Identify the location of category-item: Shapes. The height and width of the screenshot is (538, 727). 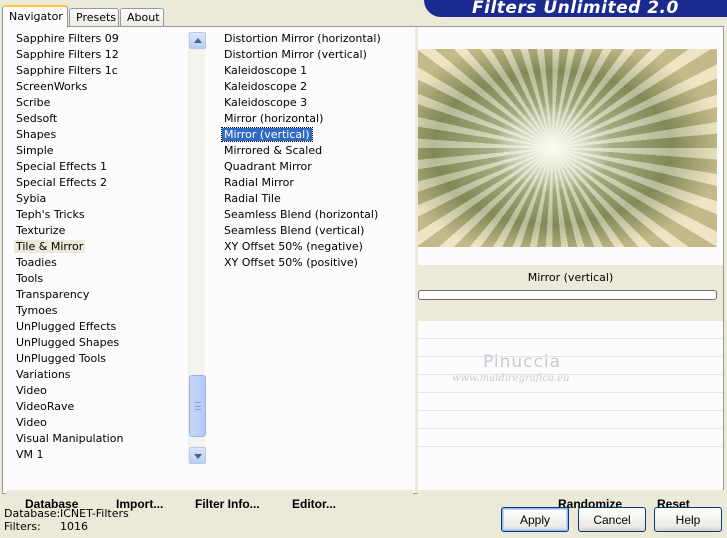
(95, 135).